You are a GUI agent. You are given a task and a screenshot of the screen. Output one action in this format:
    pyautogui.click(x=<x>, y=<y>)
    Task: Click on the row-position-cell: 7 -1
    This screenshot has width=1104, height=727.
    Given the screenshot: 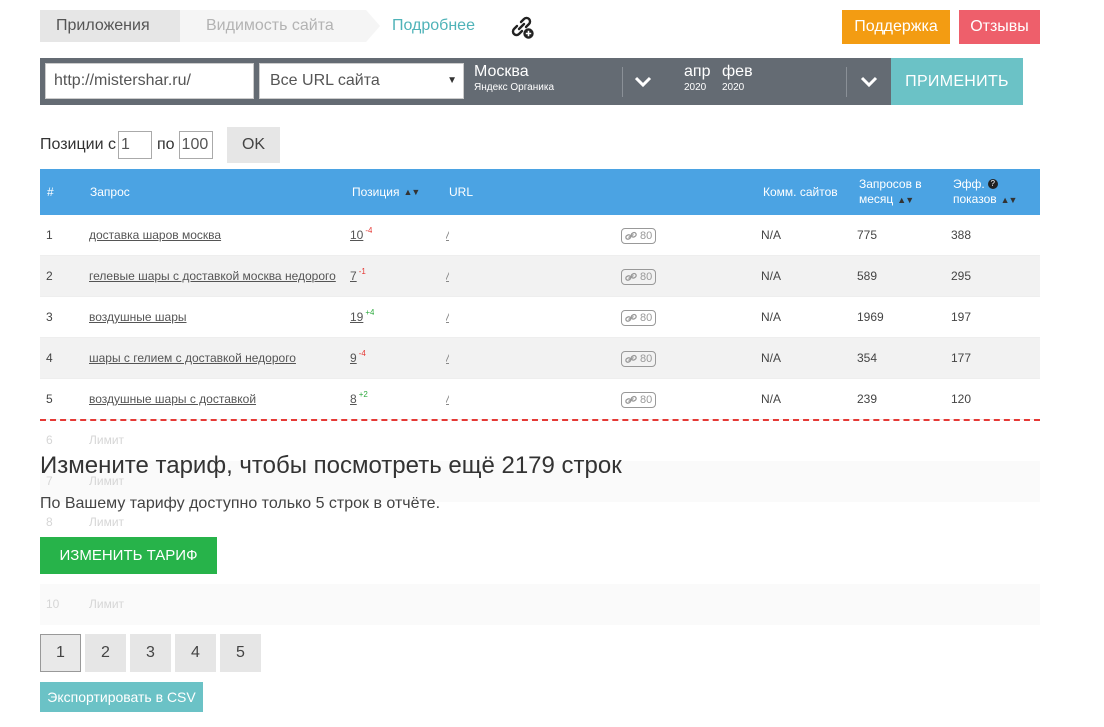 What is the action you would take?
    pyautogui.click(x=358, y=276)
    